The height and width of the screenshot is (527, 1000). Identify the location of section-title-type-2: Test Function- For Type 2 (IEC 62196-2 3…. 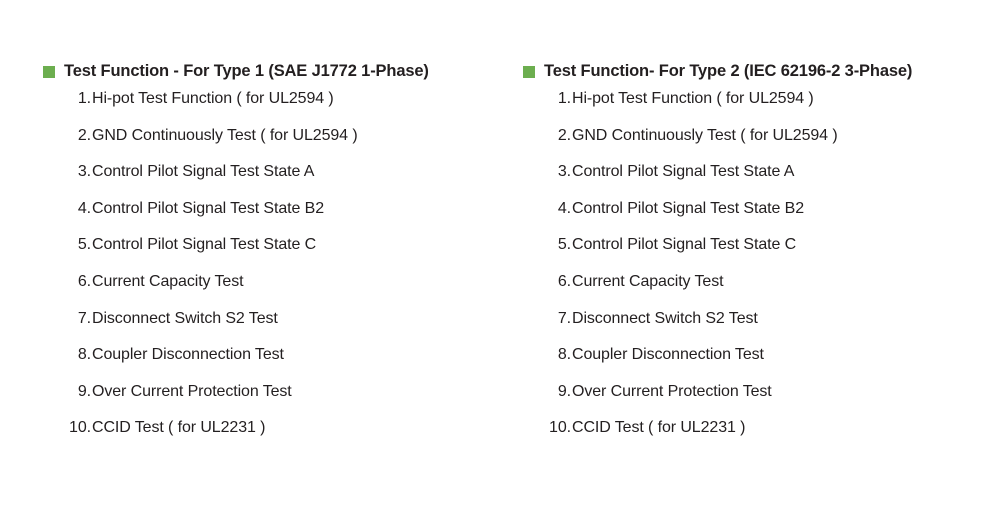
(728, 71).